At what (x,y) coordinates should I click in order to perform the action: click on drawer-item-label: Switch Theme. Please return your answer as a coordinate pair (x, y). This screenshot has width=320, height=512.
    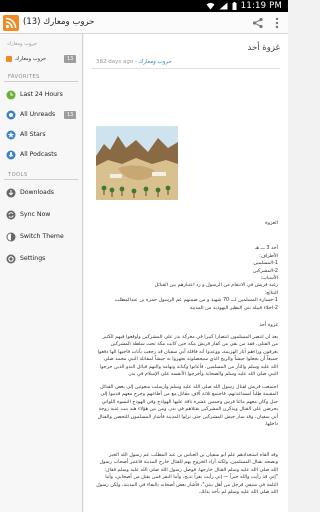
    Looking at the image, I should click on (42, 236).